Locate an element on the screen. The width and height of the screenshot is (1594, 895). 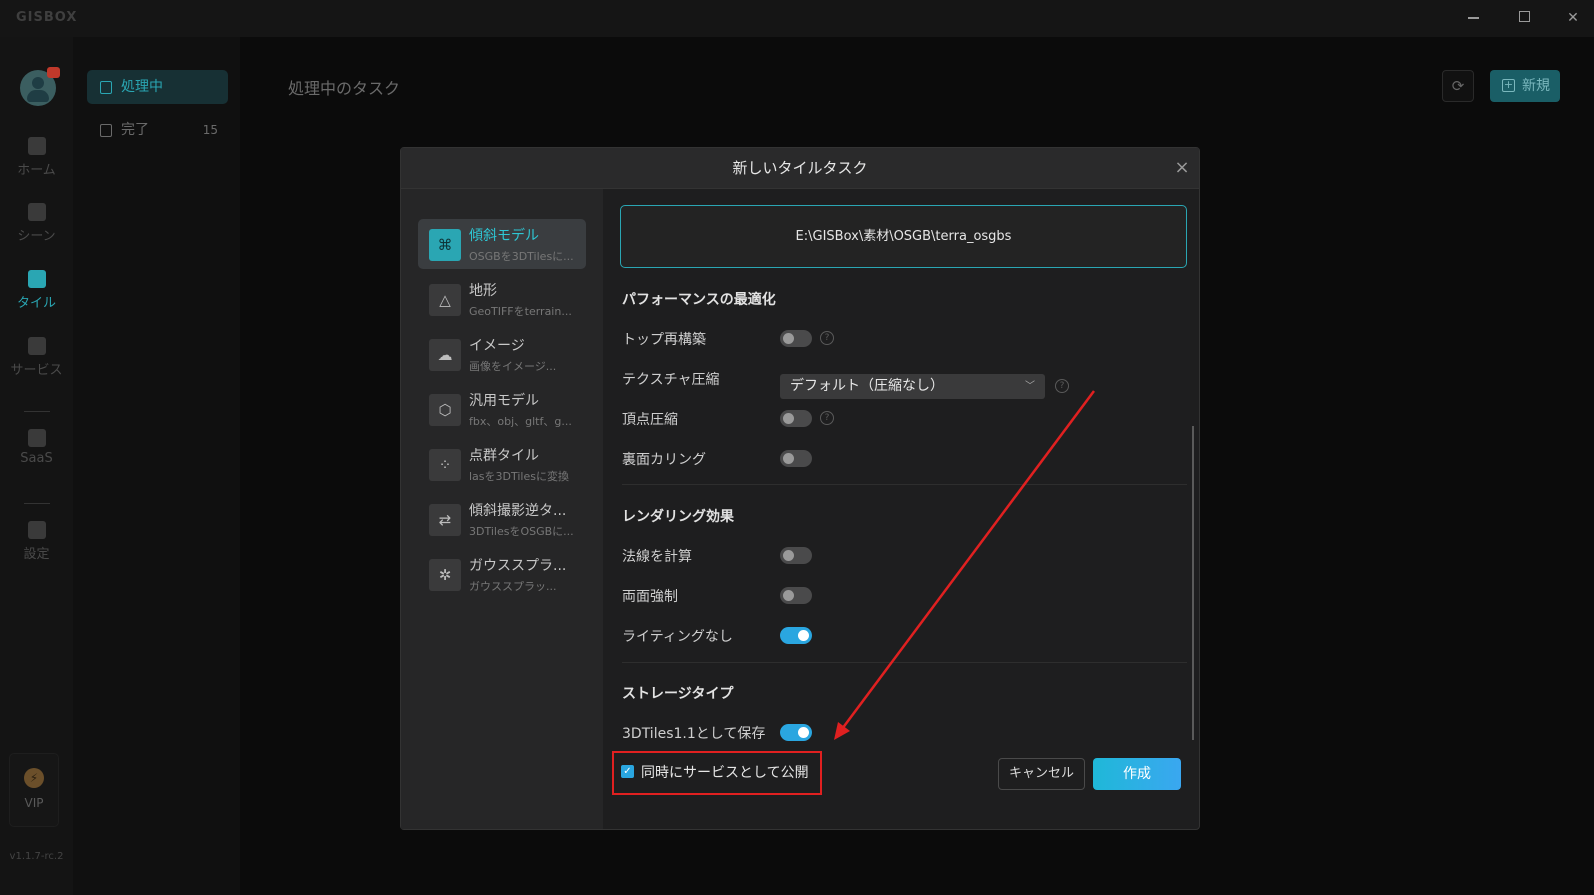
tile-icon is located at coordinates (36, 279).